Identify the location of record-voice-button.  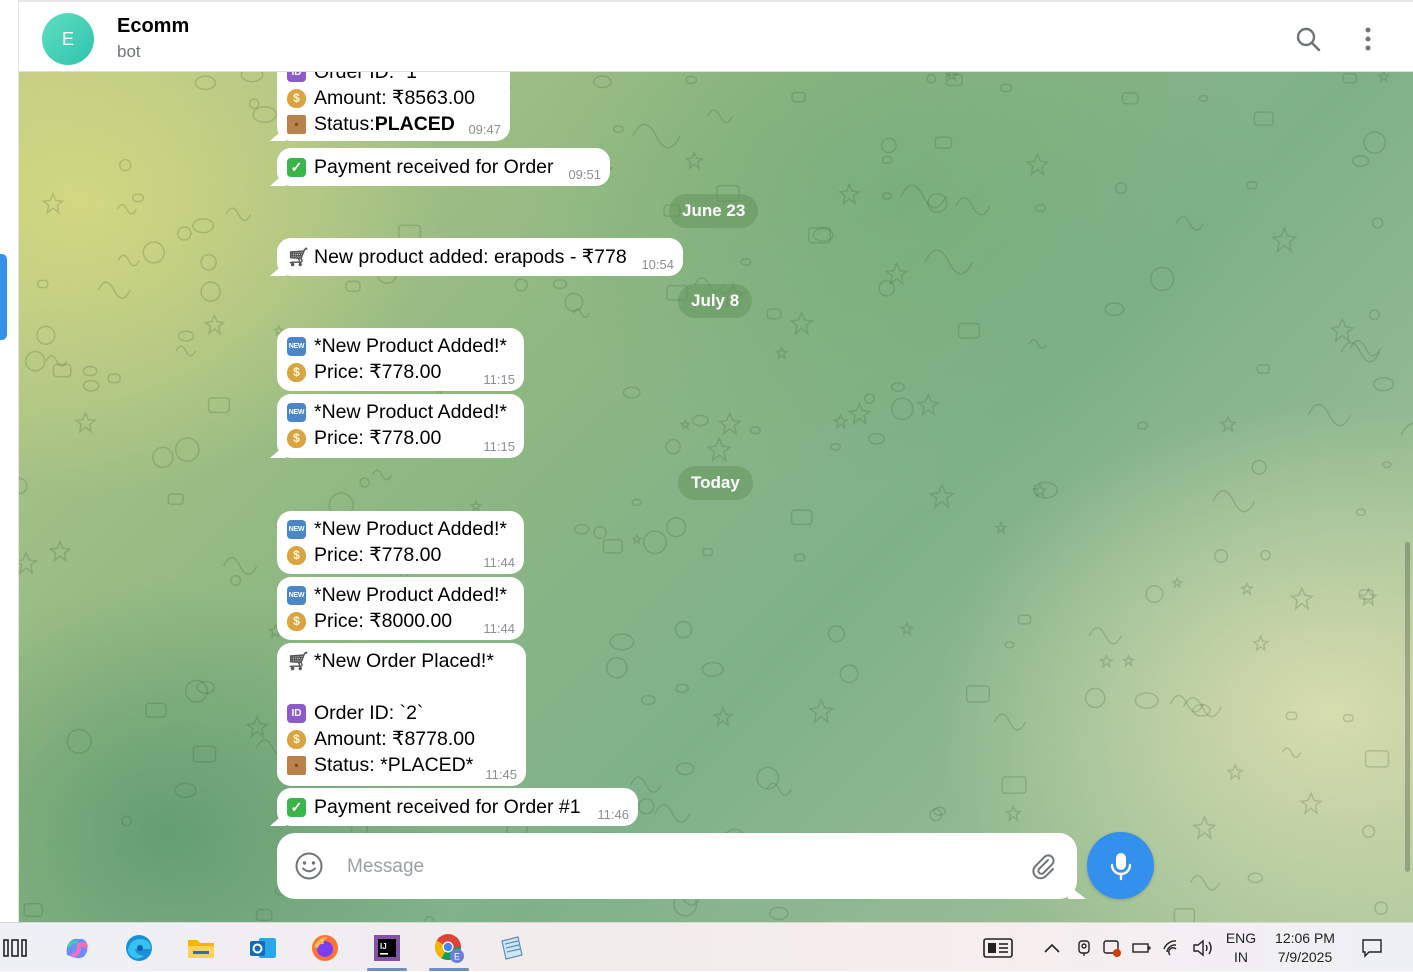
(1120, 865).